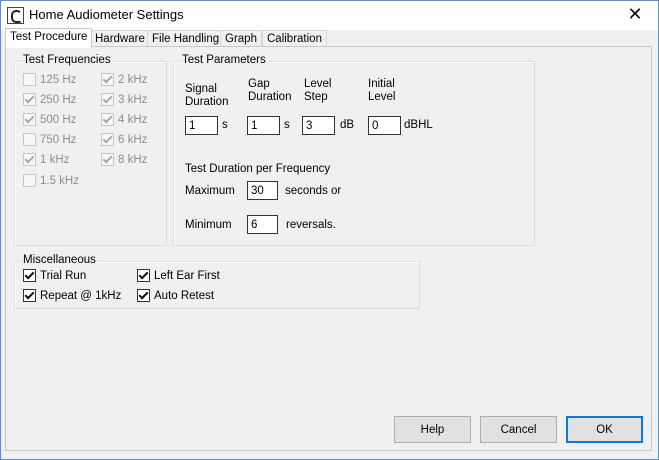 Image resolution: width=659 pixels, height=460 pixels. I want to click on ok-button: OK, so click(604, 429).